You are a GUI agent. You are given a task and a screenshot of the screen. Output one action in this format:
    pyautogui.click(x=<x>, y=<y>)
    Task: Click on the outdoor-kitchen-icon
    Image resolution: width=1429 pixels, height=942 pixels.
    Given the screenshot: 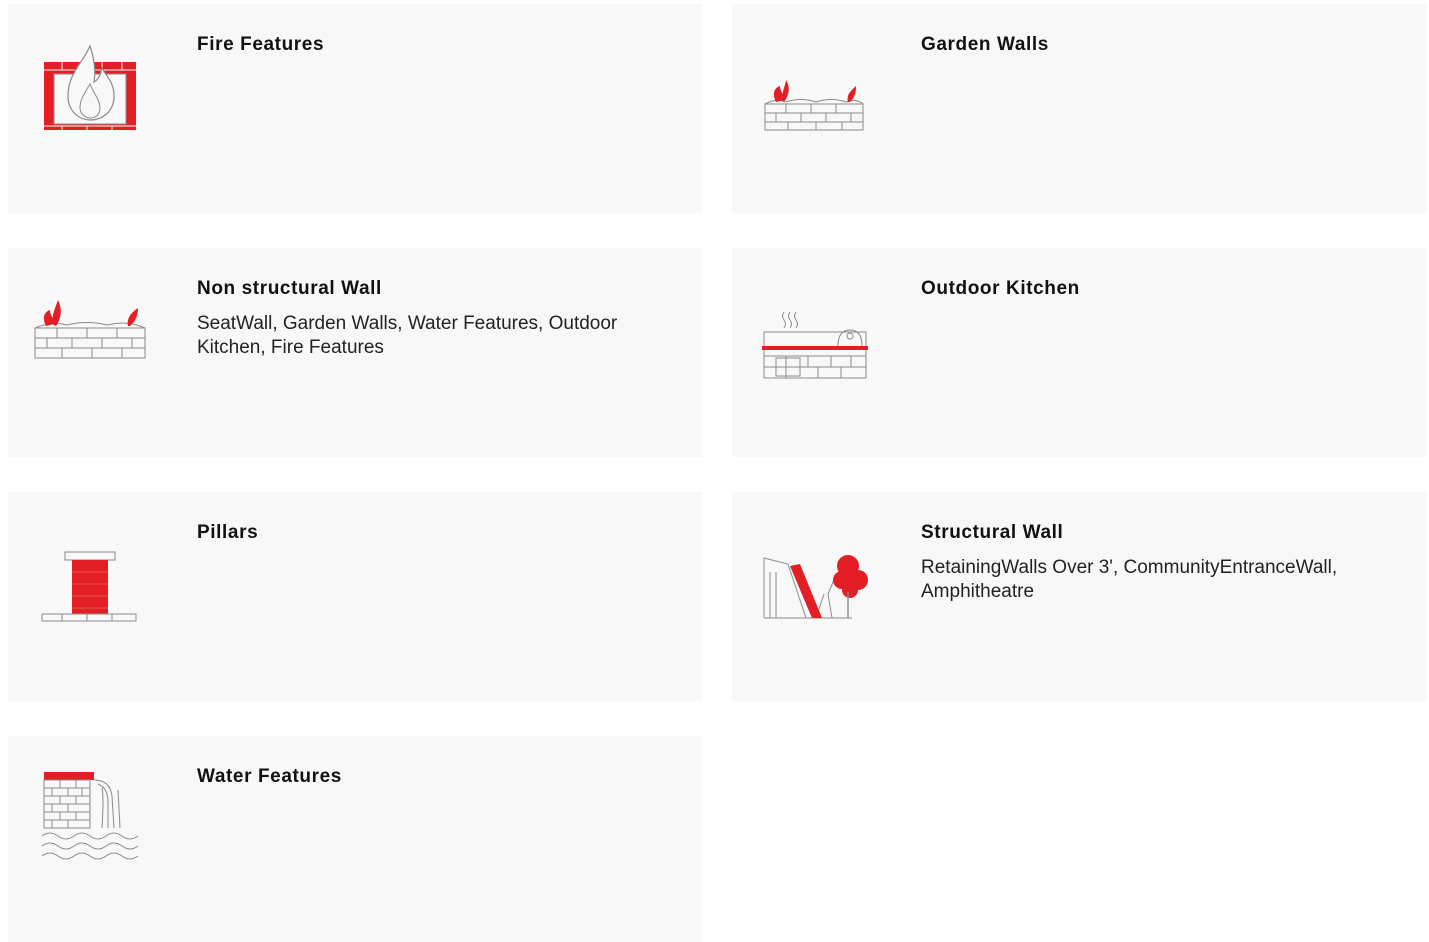 What is the action you would take?
    pyautogui.click(x=816, y=333)
    